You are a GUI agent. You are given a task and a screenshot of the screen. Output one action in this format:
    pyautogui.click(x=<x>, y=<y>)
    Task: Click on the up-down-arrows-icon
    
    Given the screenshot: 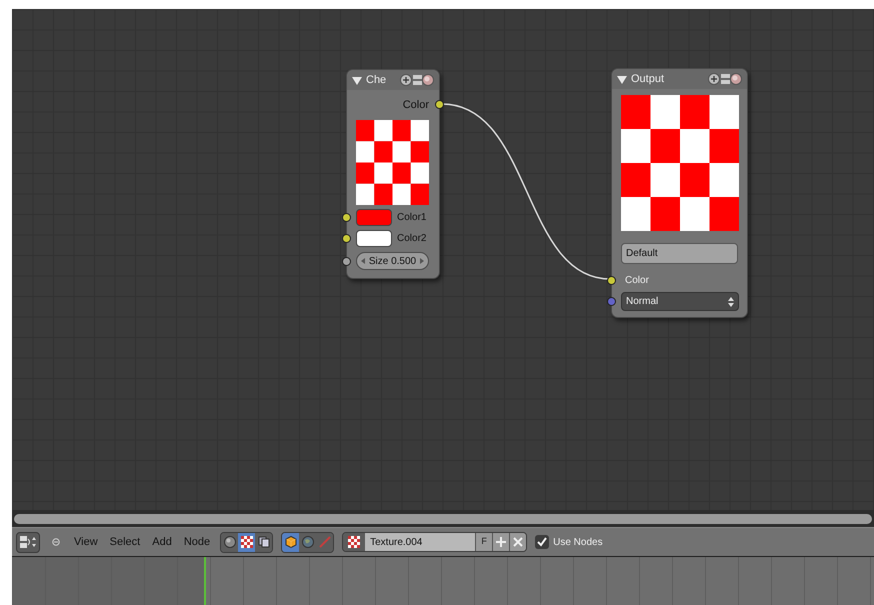 What is the action you would take?
    pyautogui.click(x=731, y=301)
    